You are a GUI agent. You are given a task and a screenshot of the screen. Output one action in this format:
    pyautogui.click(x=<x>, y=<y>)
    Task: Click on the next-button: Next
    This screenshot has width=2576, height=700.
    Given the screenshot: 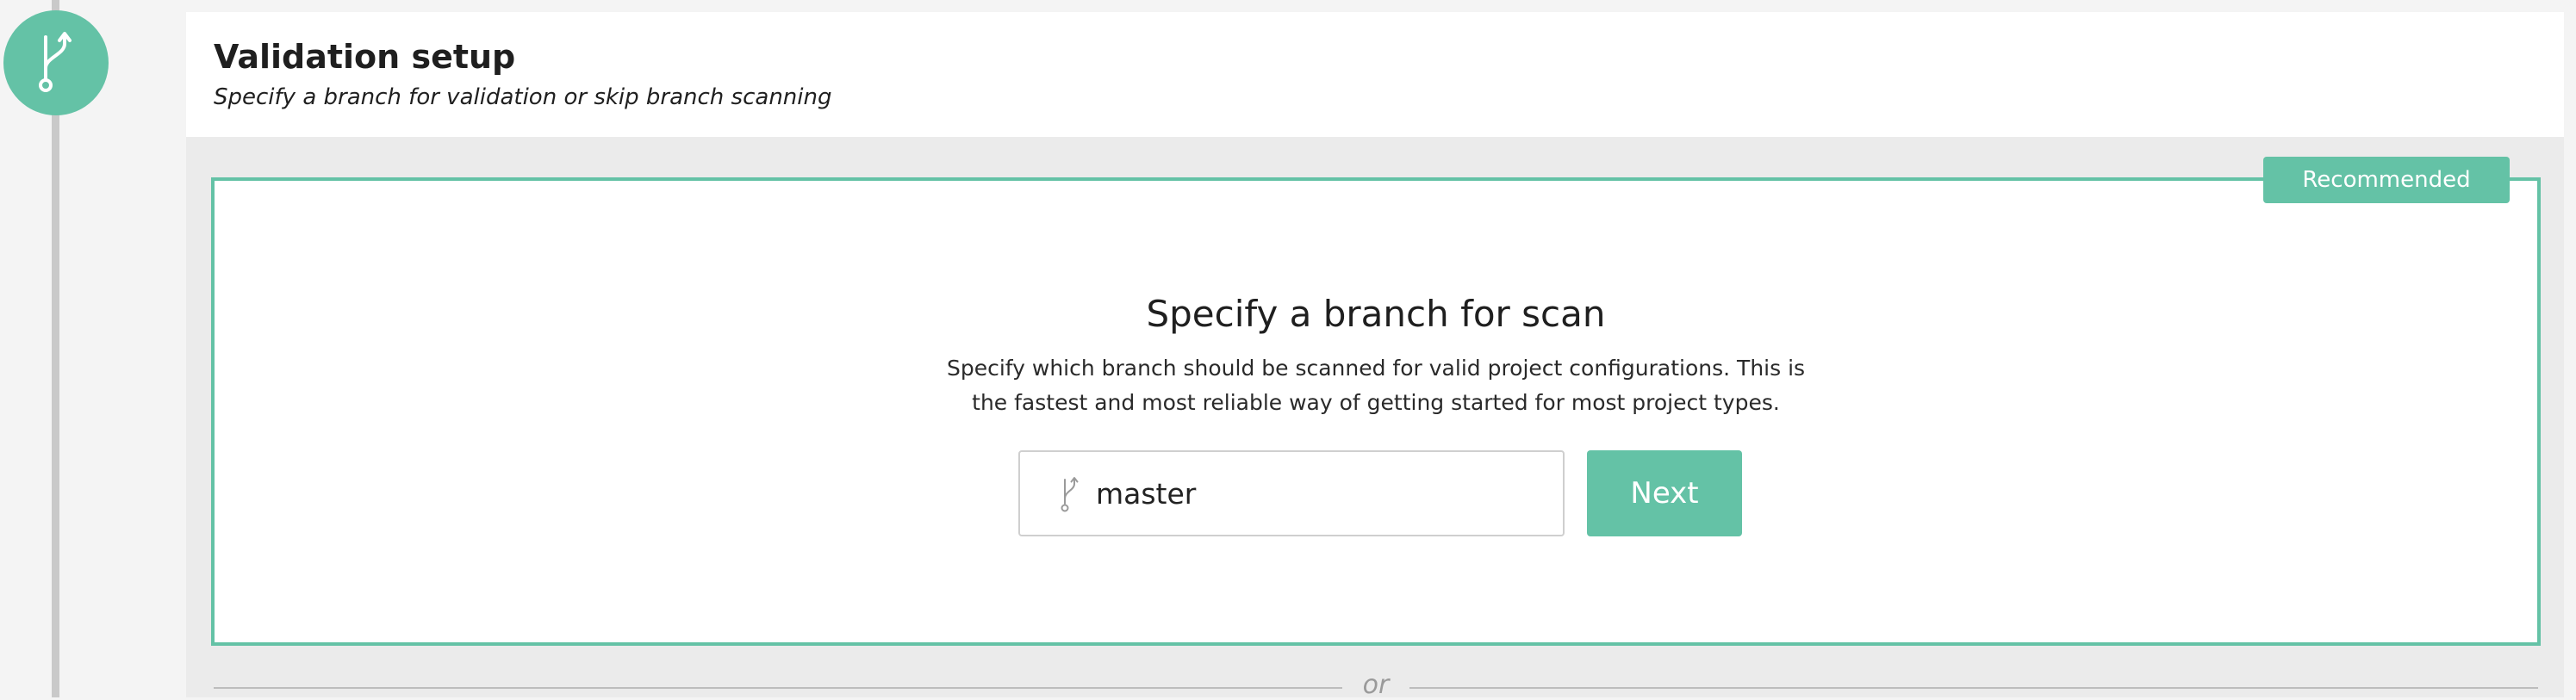 What is the action you would take?
    pyautogui.click(x=1665, y=493)
    